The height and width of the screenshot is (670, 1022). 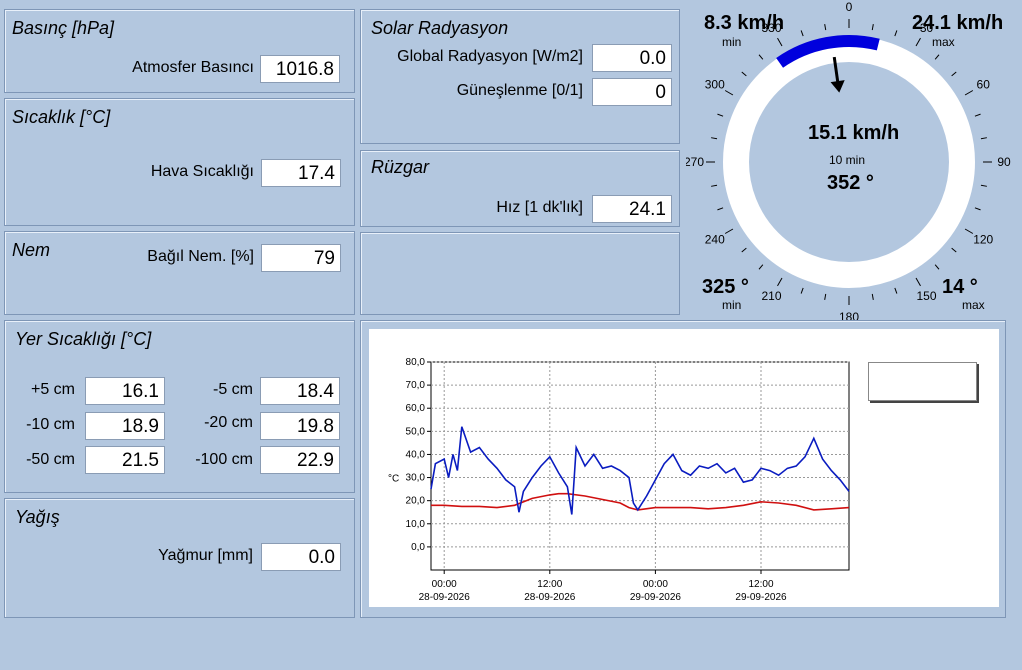 I want to click on ground-label-minus5: -5 cm, so click(x=233, y=389).